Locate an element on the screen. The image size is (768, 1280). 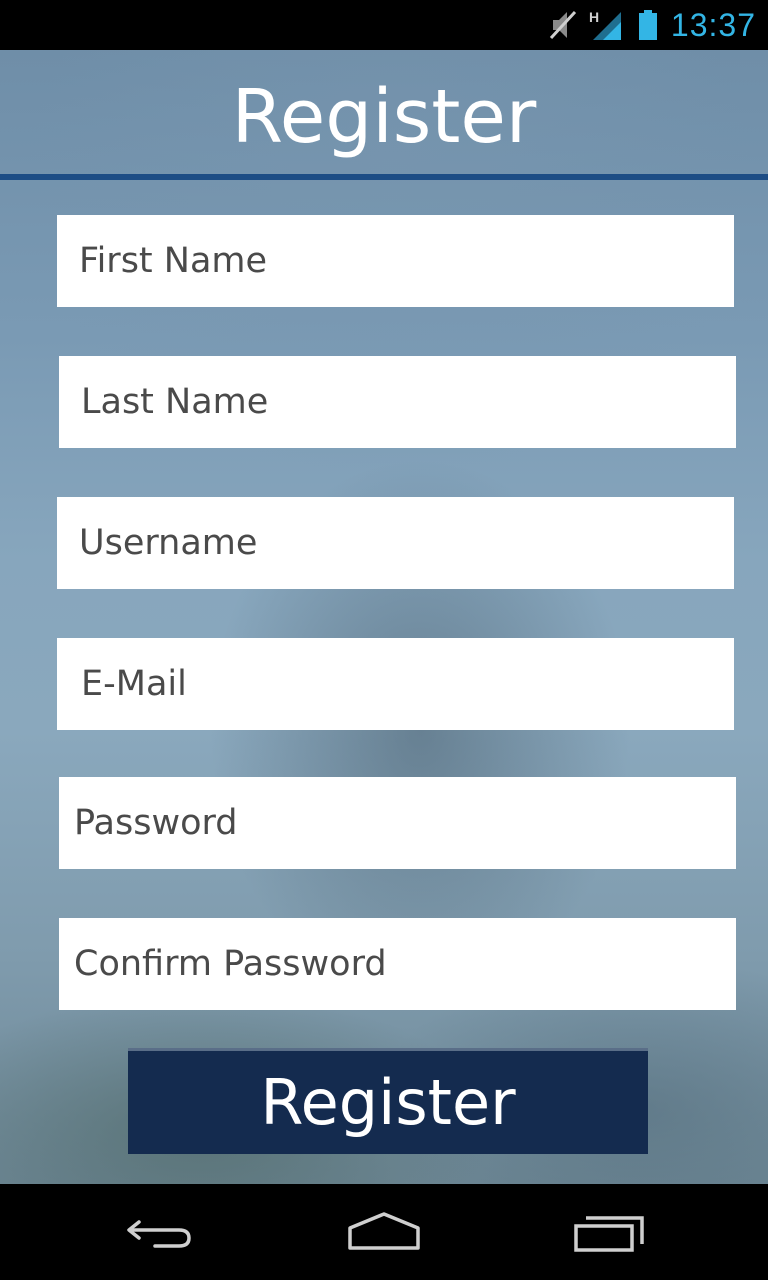
confirm-password-field: Confirm Password is located at coordinates (397, 964).